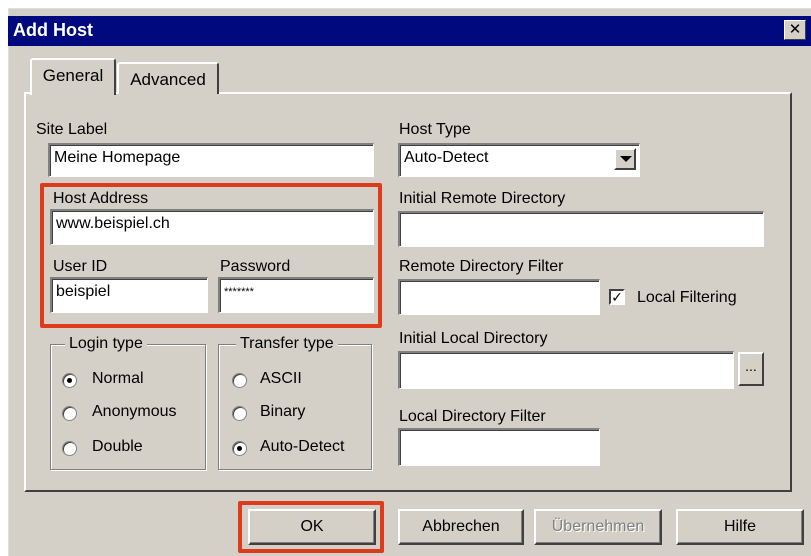 This screenshot has width=811, height=556. Describe the element at coordinates (239, 413) in the screenshot. I see `transfer-binary-radio` at that location.